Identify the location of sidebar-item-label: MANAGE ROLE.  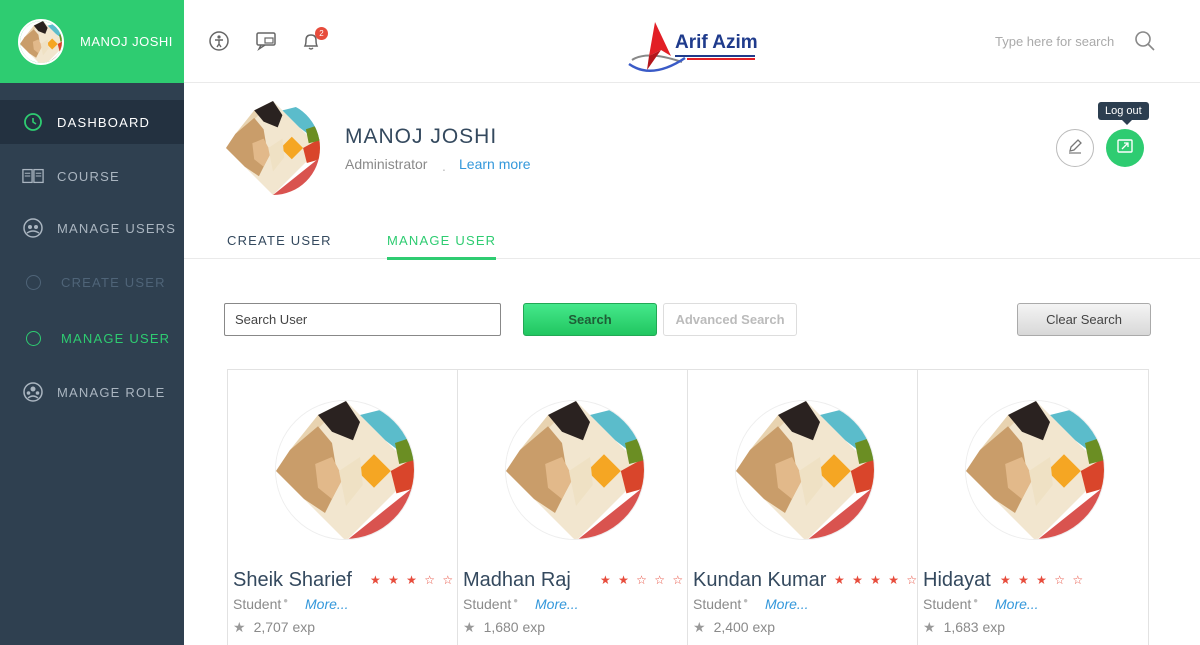
(111, 392).